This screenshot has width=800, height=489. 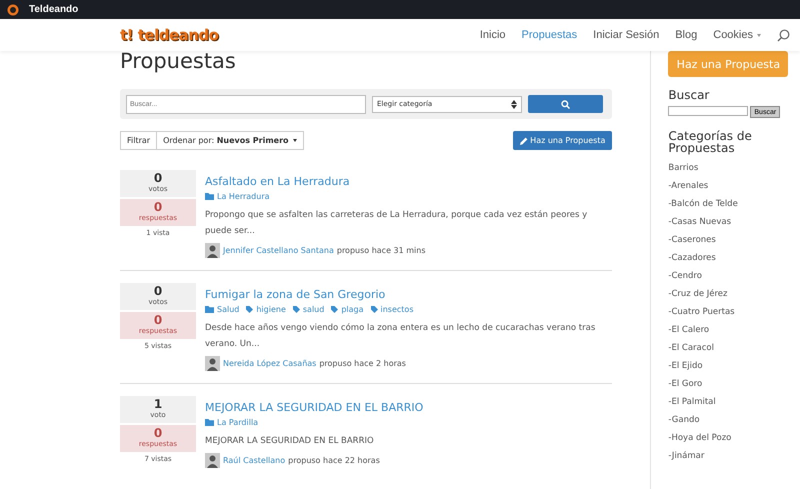 What do you see at coordinates (728, 348) in the screenshot?
I see `category-link: -El Caracol` at bounding box center [728, 348].